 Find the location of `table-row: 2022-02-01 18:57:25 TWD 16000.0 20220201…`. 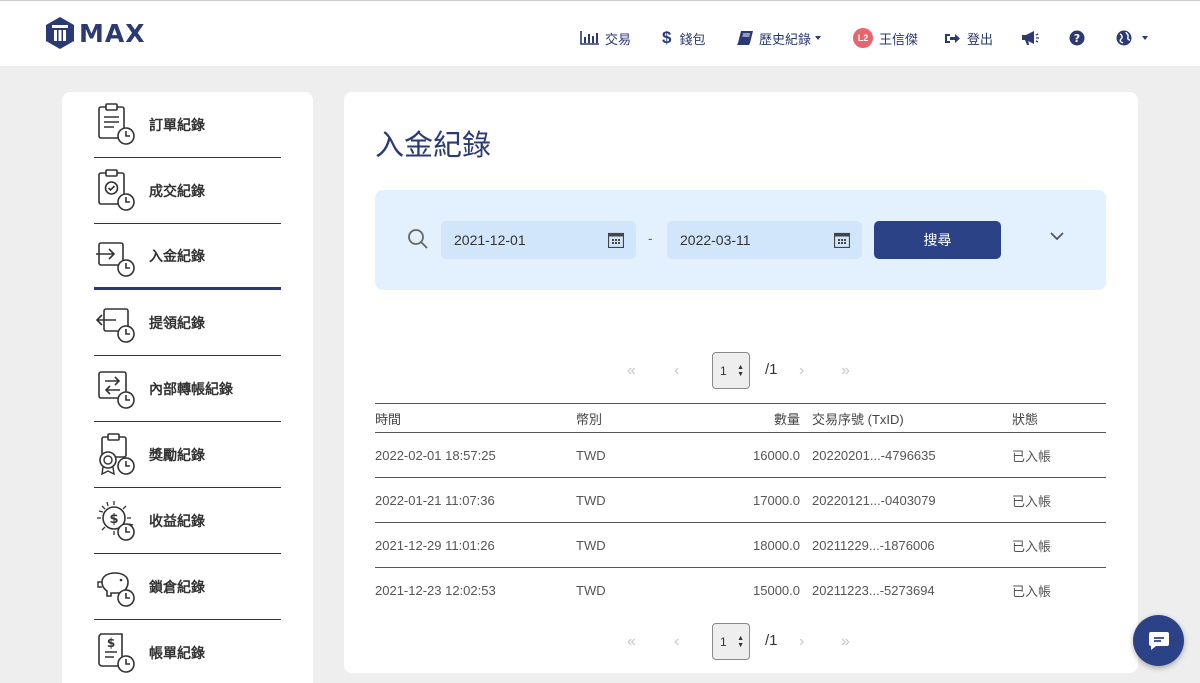

table-row: 2022-02-01 18:57:25 TWD 16000.0 20220201… is located at coordinates (740, 455).